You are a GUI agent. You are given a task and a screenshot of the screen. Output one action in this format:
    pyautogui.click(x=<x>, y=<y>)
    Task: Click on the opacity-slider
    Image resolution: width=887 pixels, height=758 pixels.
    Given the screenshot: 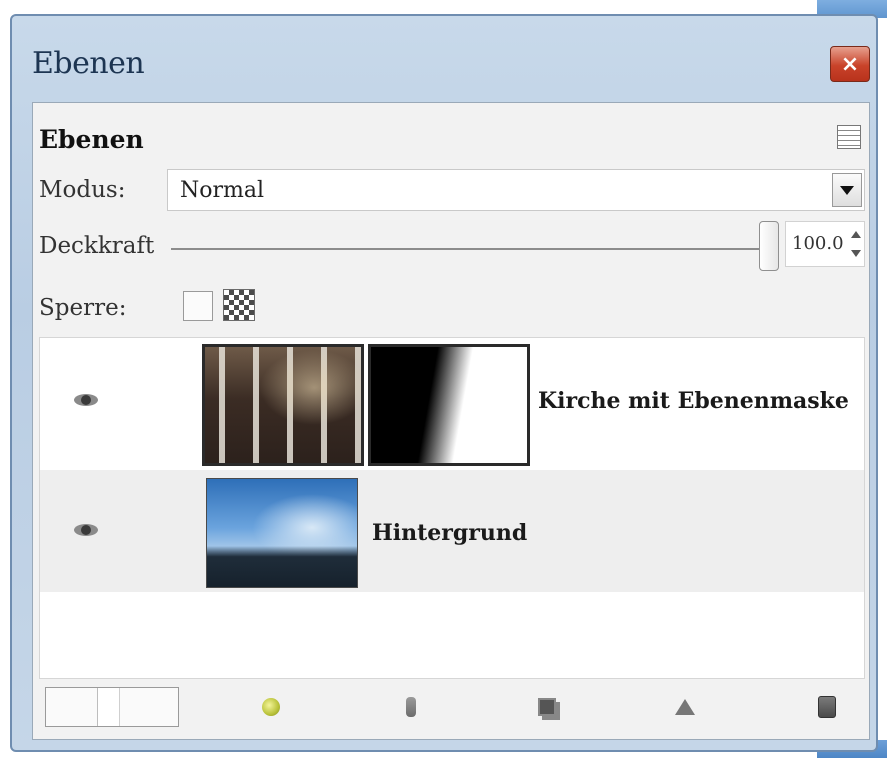 What is the action you would take?
    pyautogui.click(x=466, y=249)
    